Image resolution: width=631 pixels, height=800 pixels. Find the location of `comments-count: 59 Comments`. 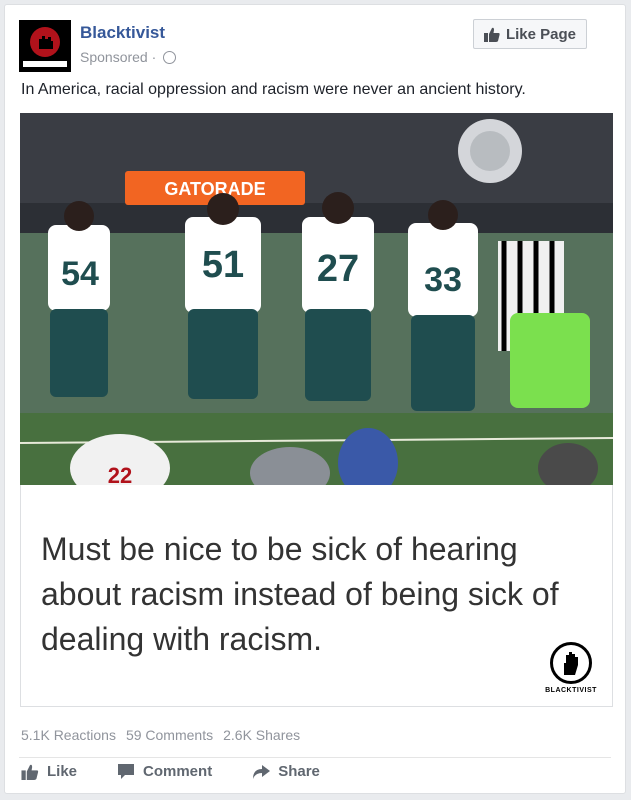

comments-count: 59 Comments is located at coordinates (169, 735).